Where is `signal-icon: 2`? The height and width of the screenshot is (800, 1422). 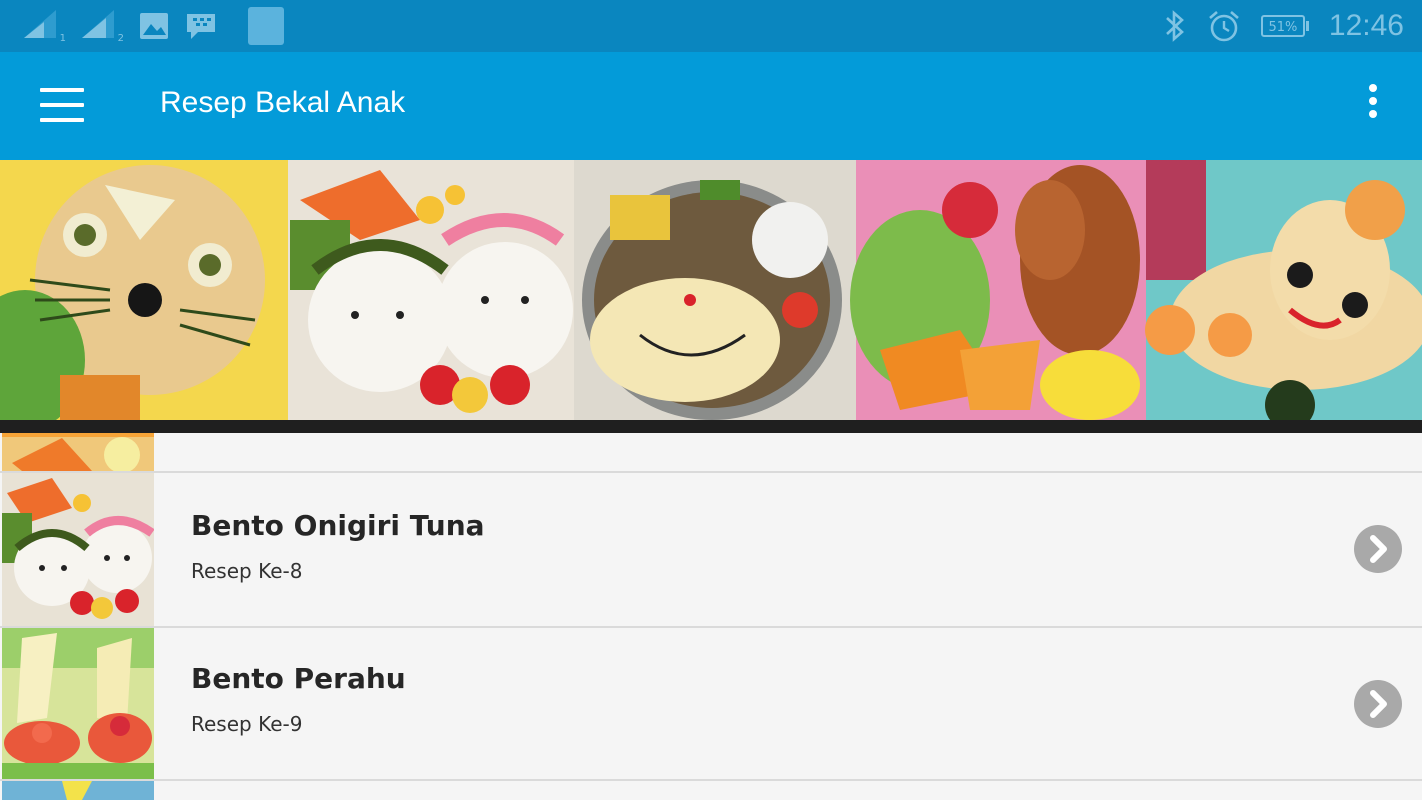
signal-icon: 2 is located at coordinates (102, 26).